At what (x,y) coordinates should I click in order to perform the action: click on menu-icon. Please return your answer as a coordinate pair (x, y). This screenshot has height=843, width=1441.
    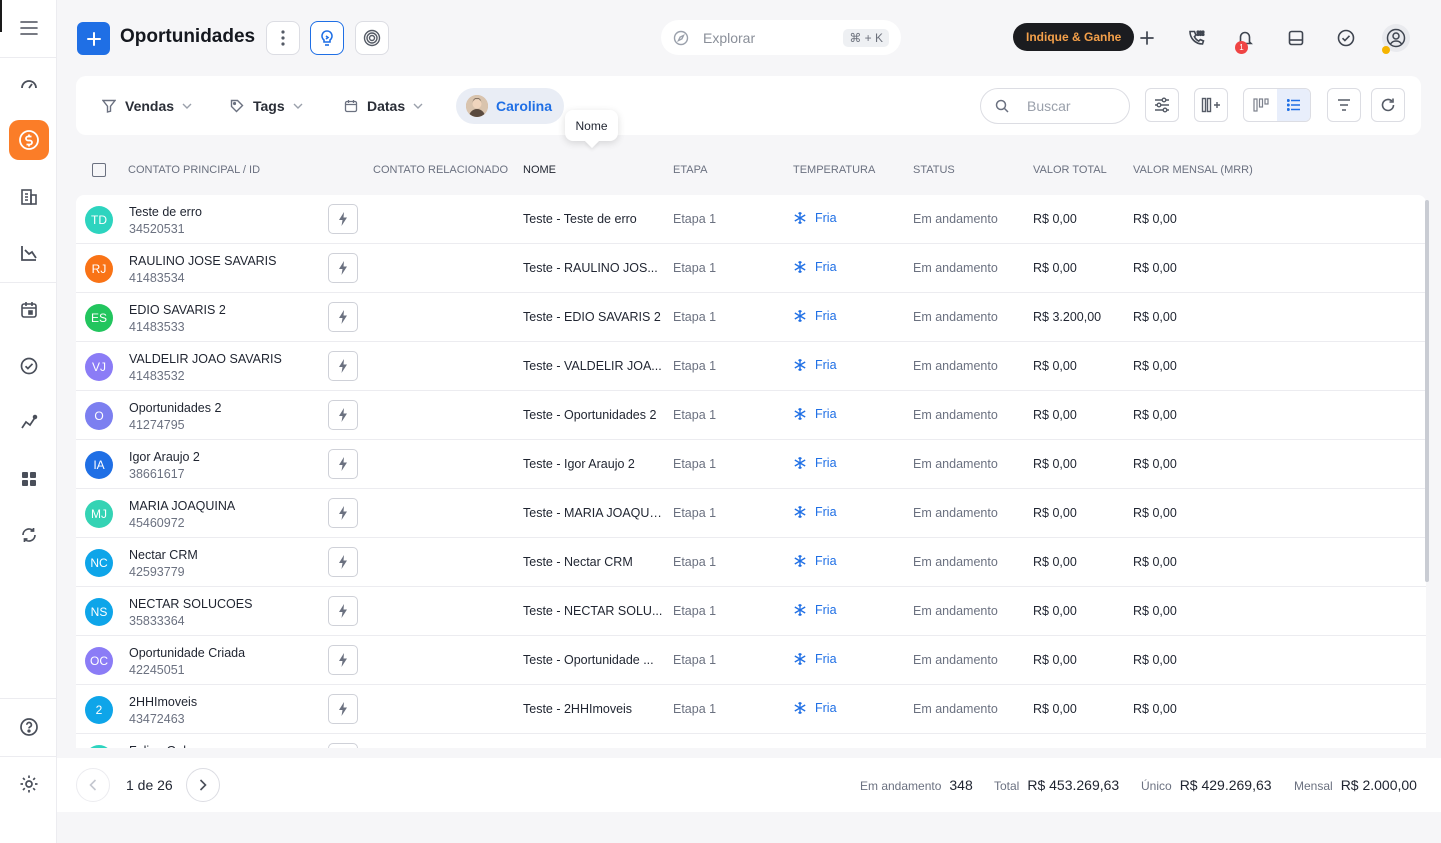
    Looking at the image, I should click on (29, 28).